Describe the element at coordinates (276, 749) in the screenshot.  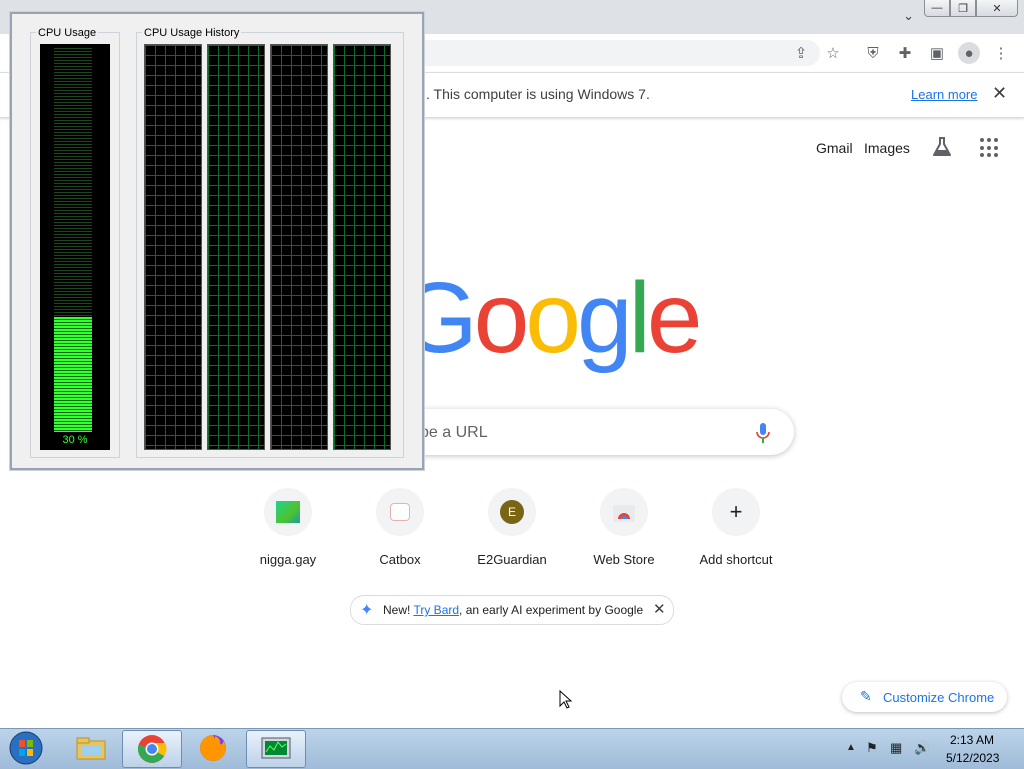
I see `task-manager-icon` at that location.